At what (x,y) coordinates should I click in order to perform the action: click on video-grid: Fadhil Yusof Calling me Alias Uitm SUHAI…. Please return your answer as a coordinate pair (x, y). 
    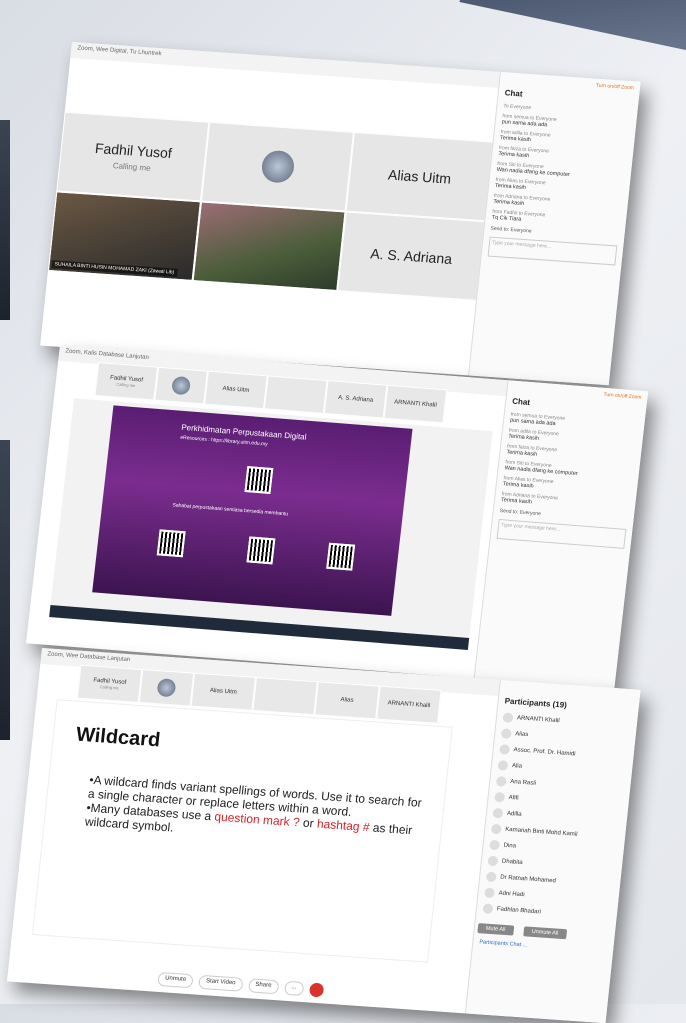
    Looking at the image, I should click on (270, 206).